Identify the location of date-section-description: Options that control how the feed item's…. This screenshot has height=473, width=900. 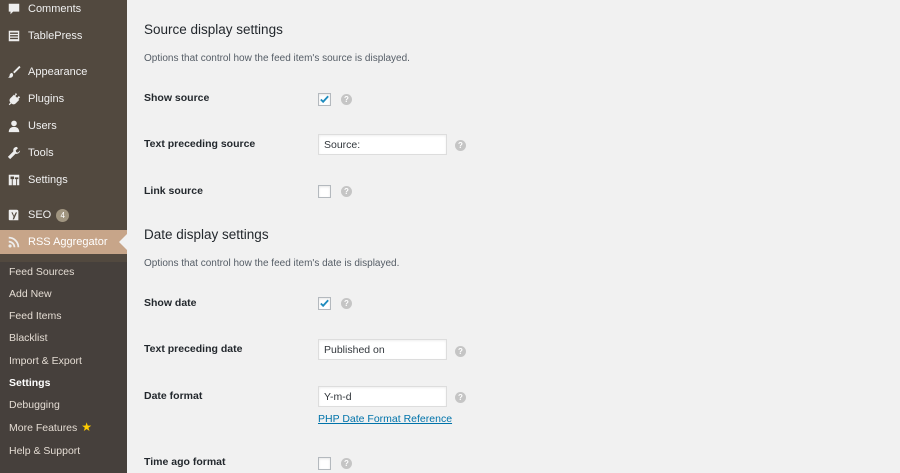
(272, 263).